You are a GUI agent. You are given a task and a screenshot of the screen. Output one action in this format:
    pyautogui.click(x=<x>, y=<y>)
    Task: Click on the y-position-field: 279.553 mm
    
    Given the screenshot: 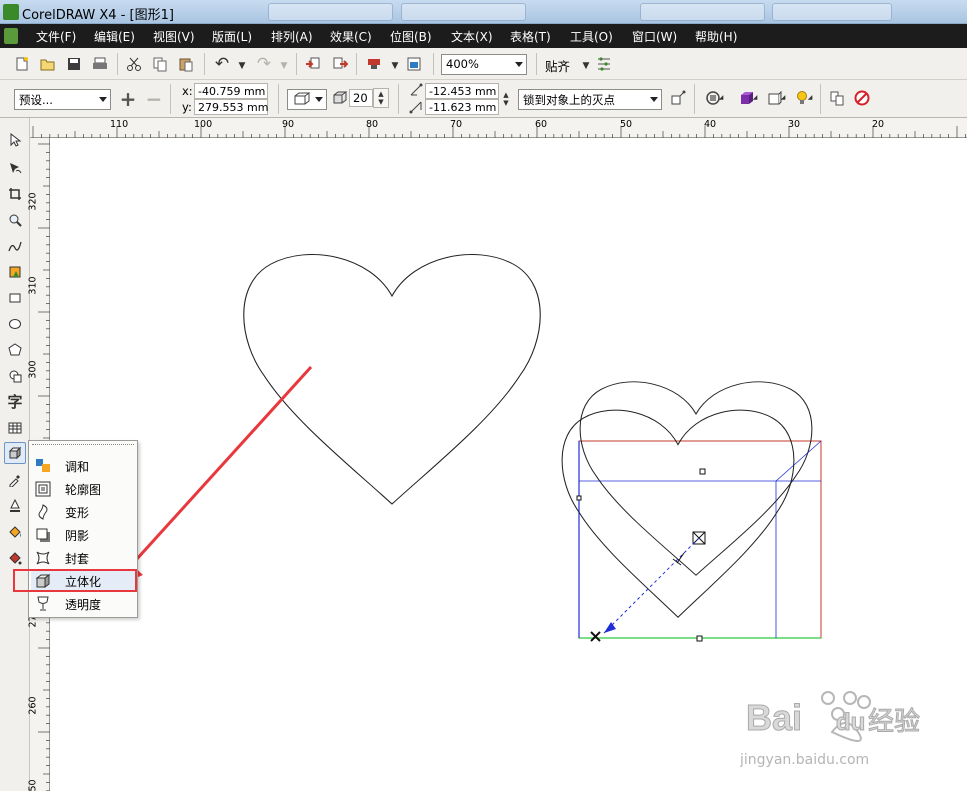 What is the action you would take?
    pyautogui.click(x=231, y=107)
    